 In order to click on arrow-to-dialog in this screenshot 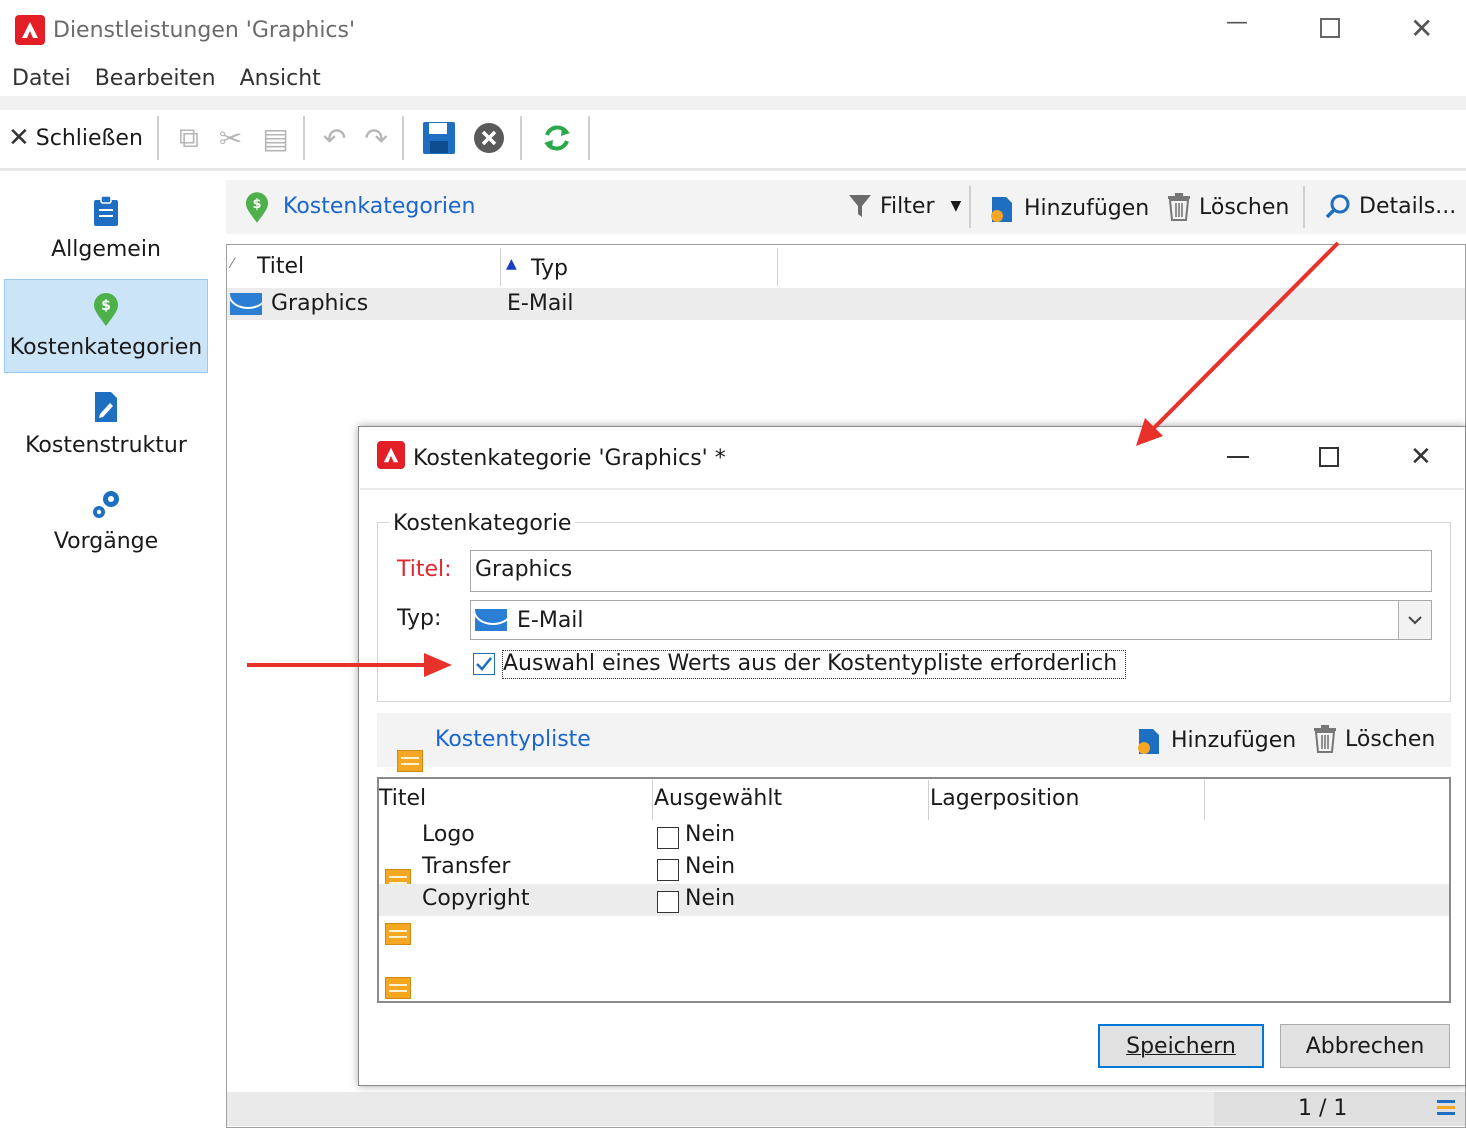, I will do `click(1244, 337)`.